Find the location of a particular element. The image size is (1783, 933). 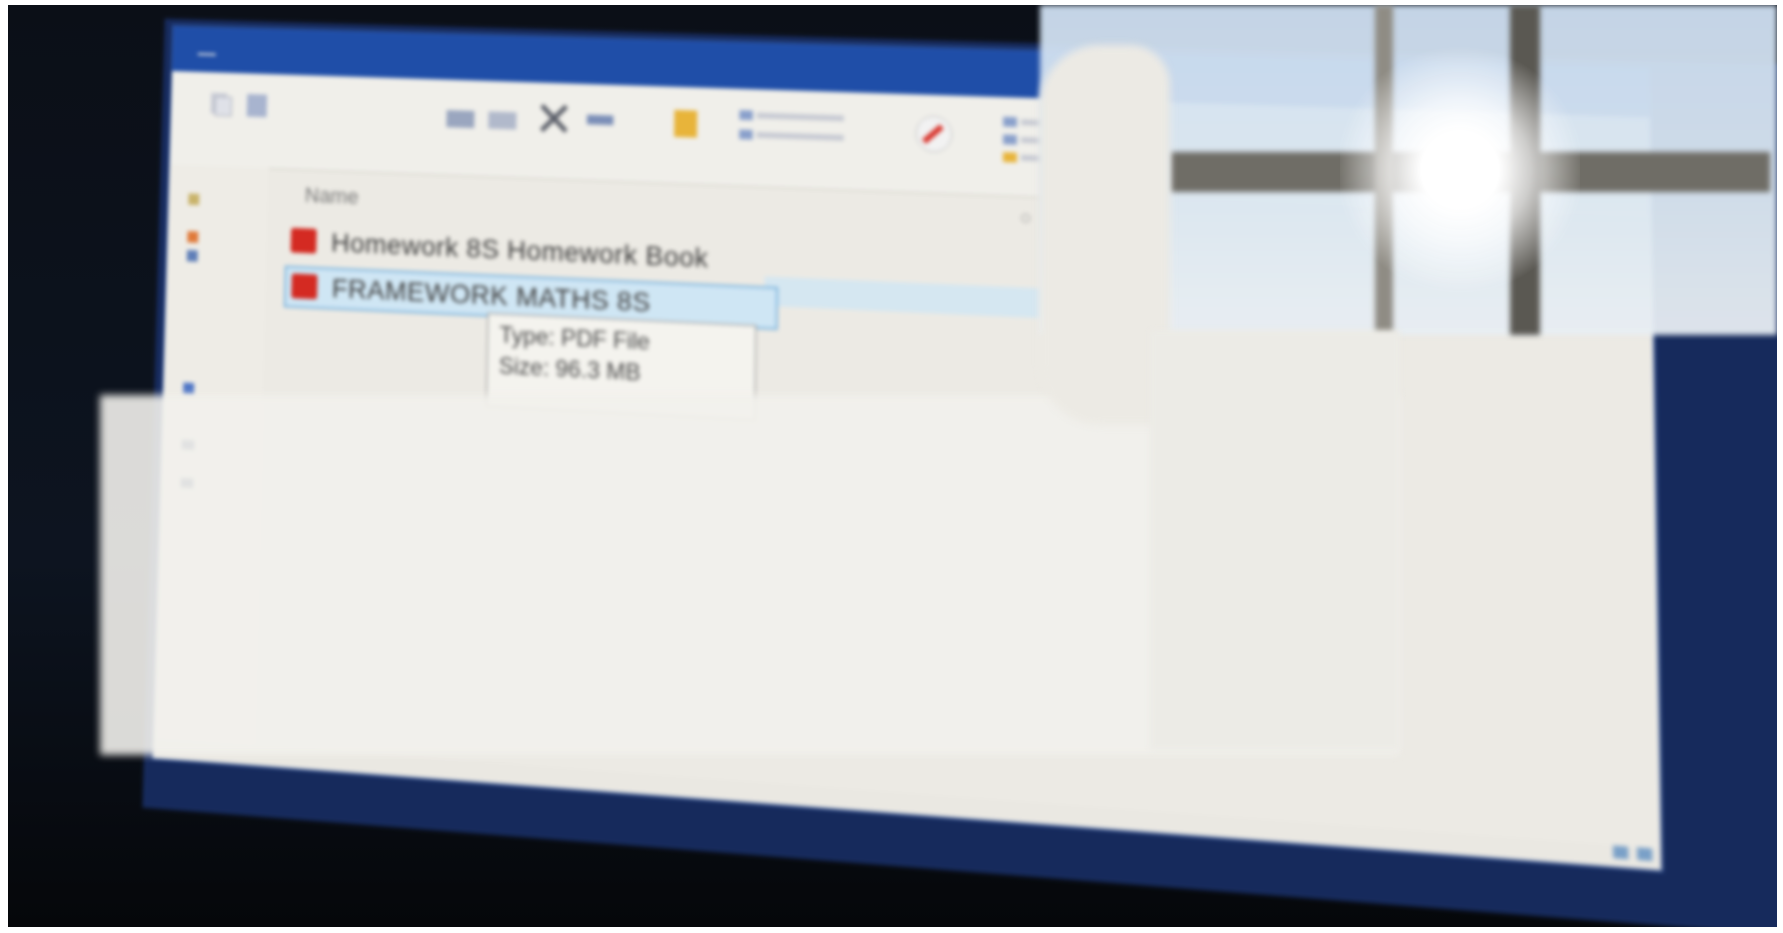

nav-item-quick-access is located at coordinates (194, 200).